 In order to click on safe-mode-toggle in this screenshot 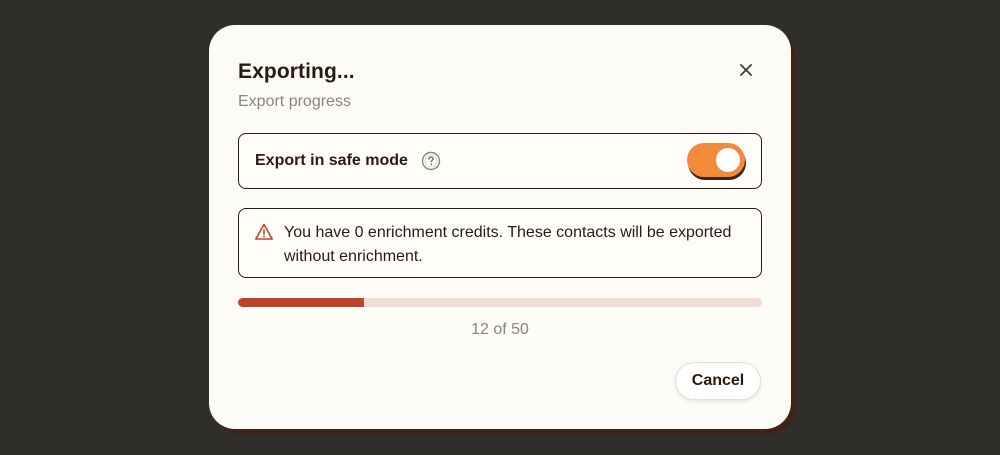, I will do `click(716, 161)`.